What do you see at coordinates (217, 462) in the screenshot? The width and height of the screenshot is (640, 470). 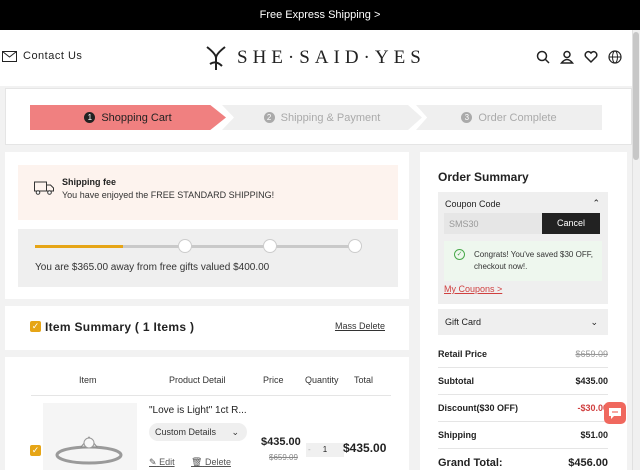 I see `delete-label: Delete` at bounding box center [217, 462].